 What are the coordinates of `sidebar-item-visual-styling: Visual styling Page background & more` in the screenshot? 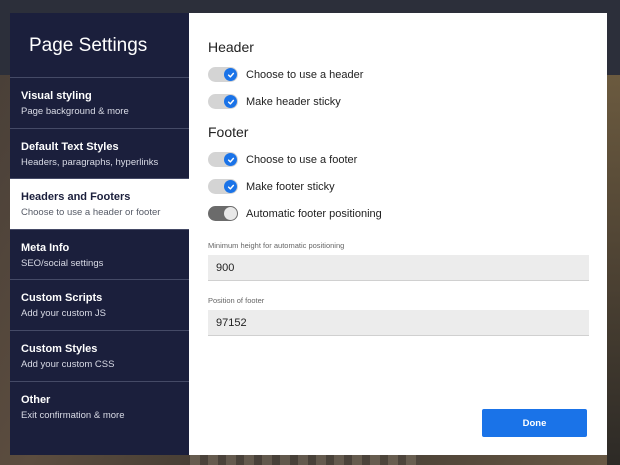 It's located at (99, 103).